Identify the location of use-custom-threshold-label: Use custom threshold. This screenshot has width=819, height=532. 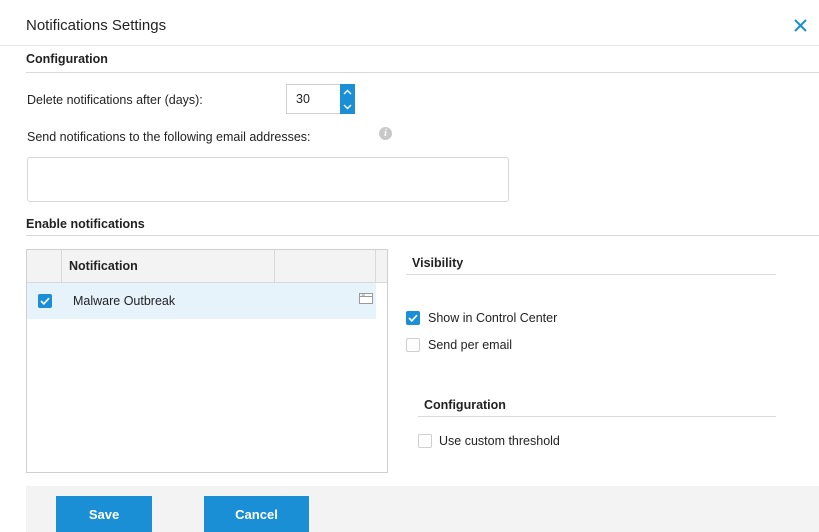
(499, 441).